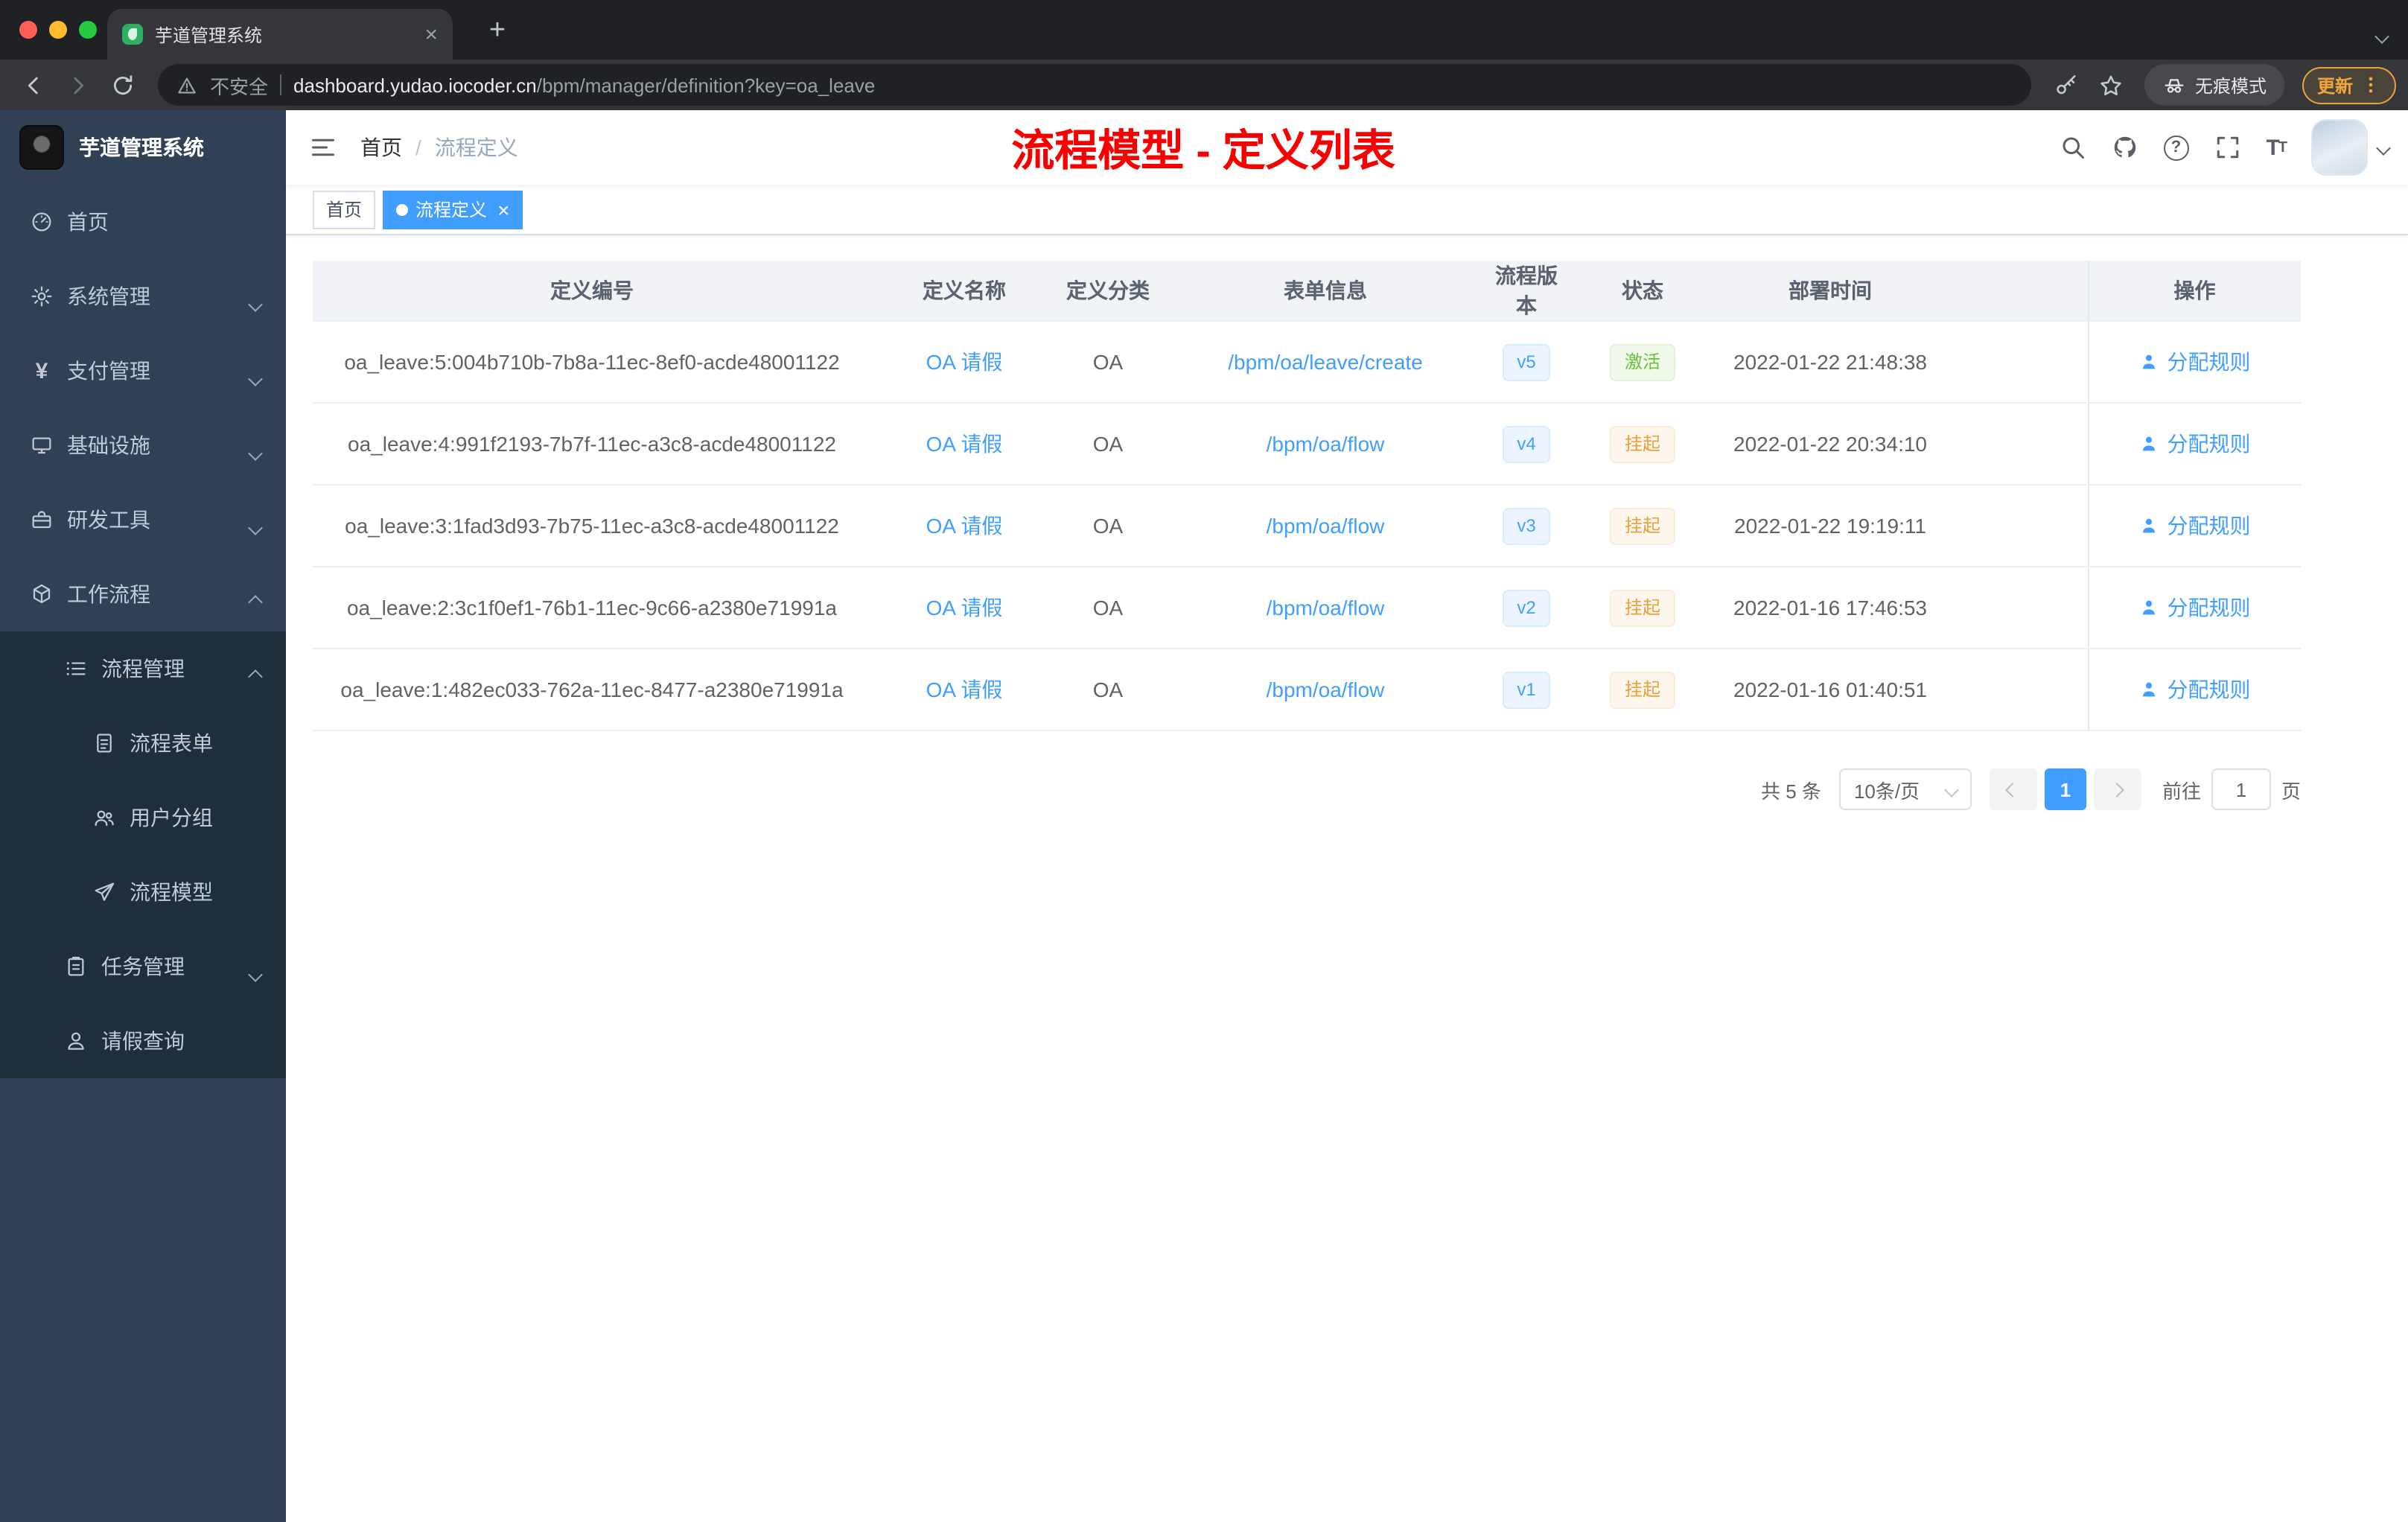 The width and height of the screenshot is (2408, 1522). I want to click on sidebar-item-payment: ¥ 支付管理, so click(143, 371).